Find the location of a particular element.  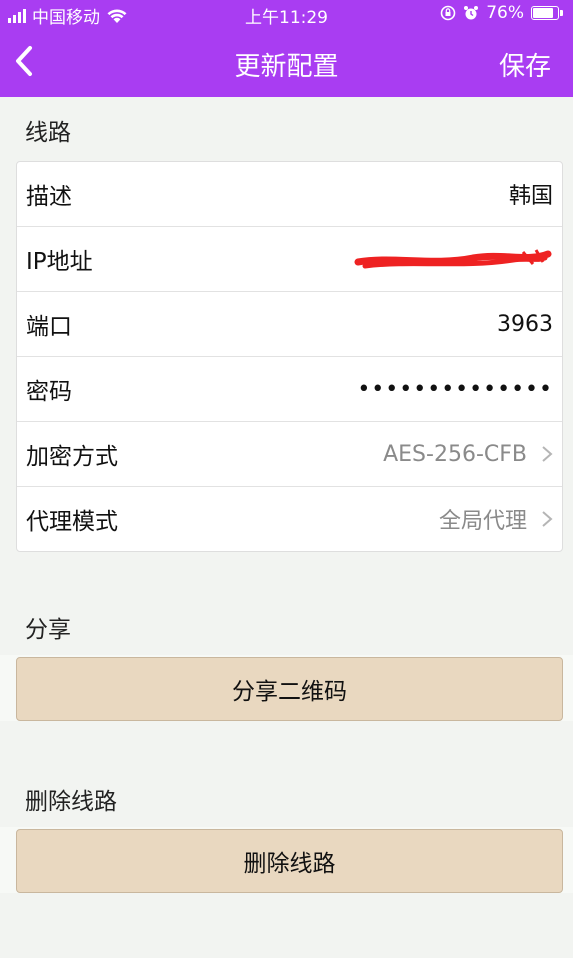

proxy-mode-label: 代理模式 is located at coordinates (72, 522).